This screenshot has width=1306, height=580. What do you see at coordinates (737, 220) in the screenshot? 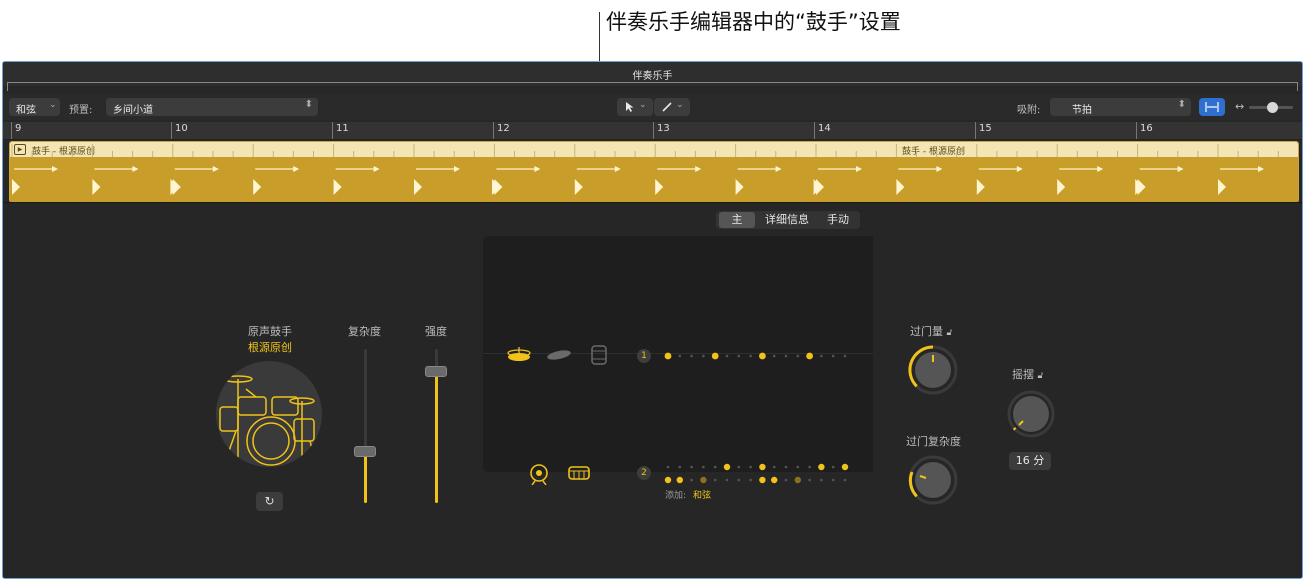
I see `tab-main: 主` at bounding box center [737, 220].